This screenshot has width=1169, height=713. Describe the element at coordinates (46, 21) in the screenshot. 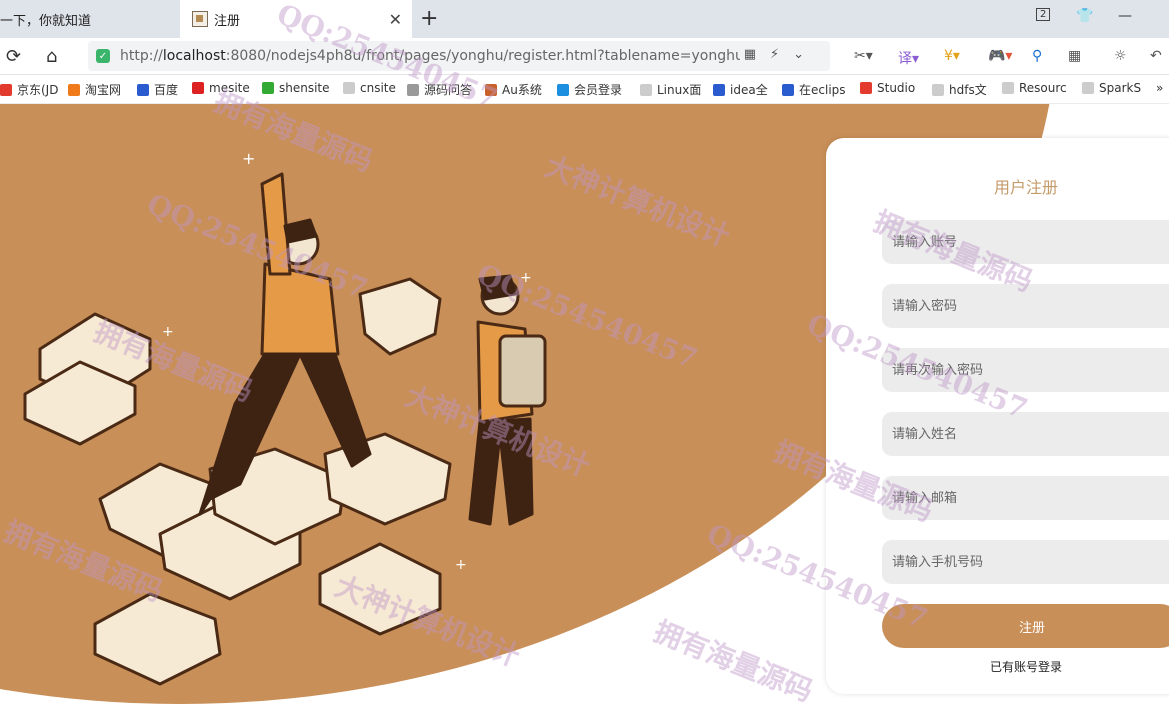

I see `tab-label: 一下，你就知道` at that location.